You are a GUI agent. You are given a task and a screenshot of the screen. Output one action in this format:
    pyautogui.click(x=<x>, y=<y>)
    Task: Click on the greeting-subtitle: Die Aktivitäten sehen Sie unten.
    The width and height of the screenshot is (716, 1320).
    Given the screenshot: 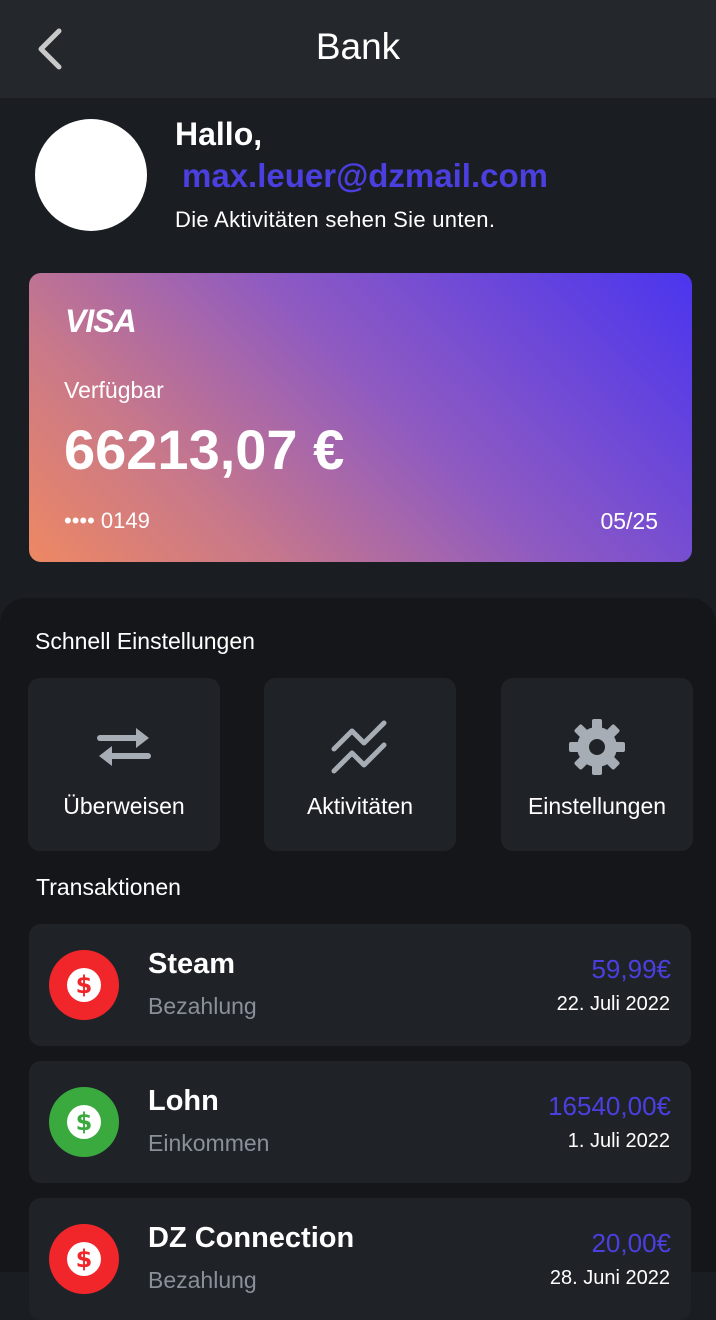 What is the action you would take?
    pyautogui.click(x=335, y=219)
    